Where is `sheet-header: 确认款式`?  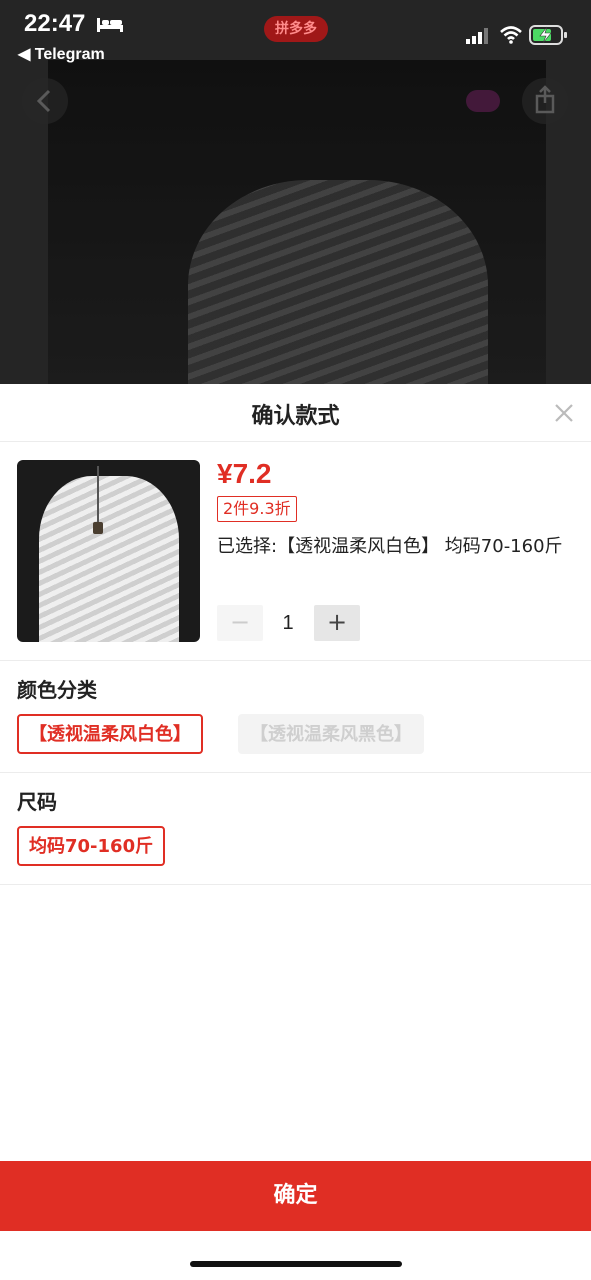 sheet-header: 确认款式 is located at coordinates (295, 413).